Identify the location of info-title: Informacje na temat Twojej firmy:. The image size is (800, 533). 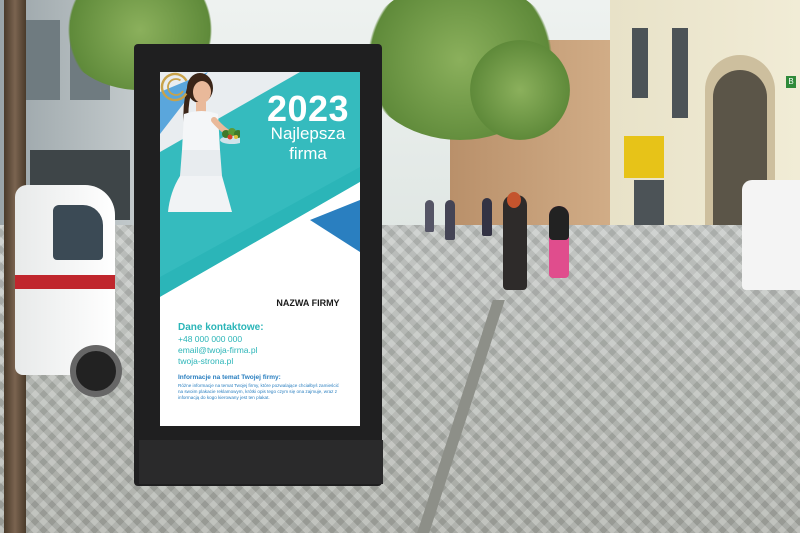
(229, 377).